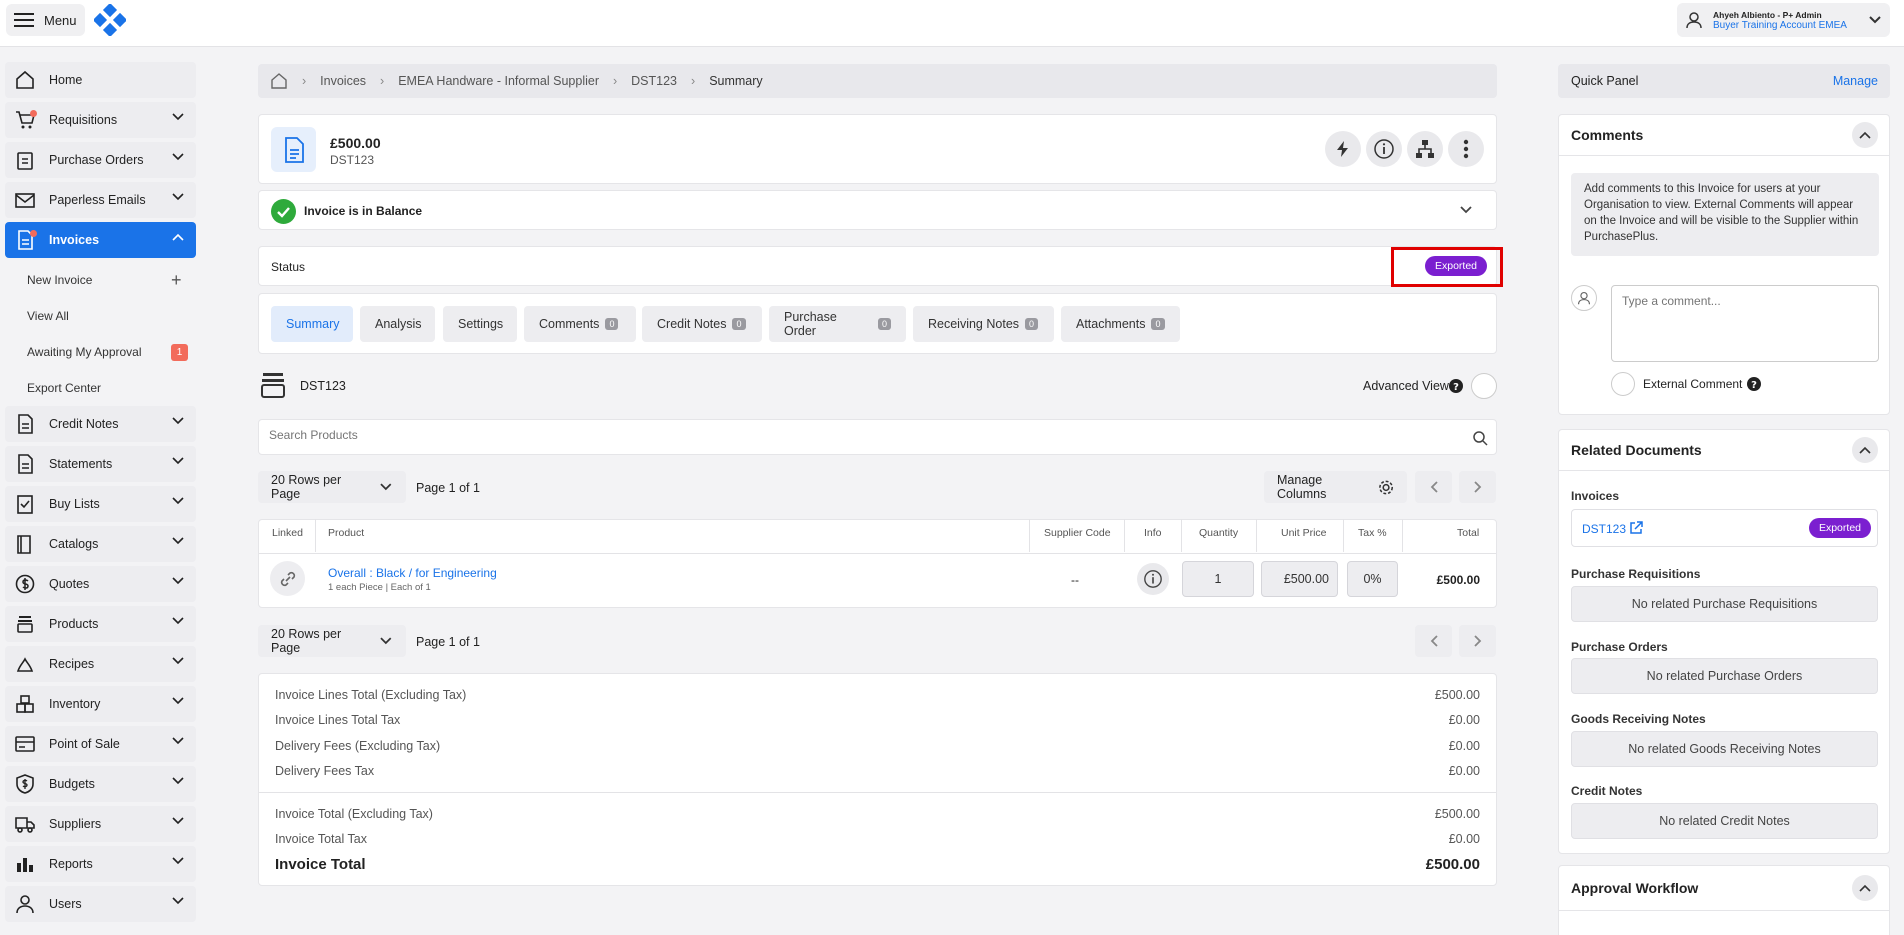 The image size is (1904, 935). What do you see at coordinates (1604, 529) in the screenshot?
I see `related-invoice-link: DST123` at bounding box center [1604, 529].